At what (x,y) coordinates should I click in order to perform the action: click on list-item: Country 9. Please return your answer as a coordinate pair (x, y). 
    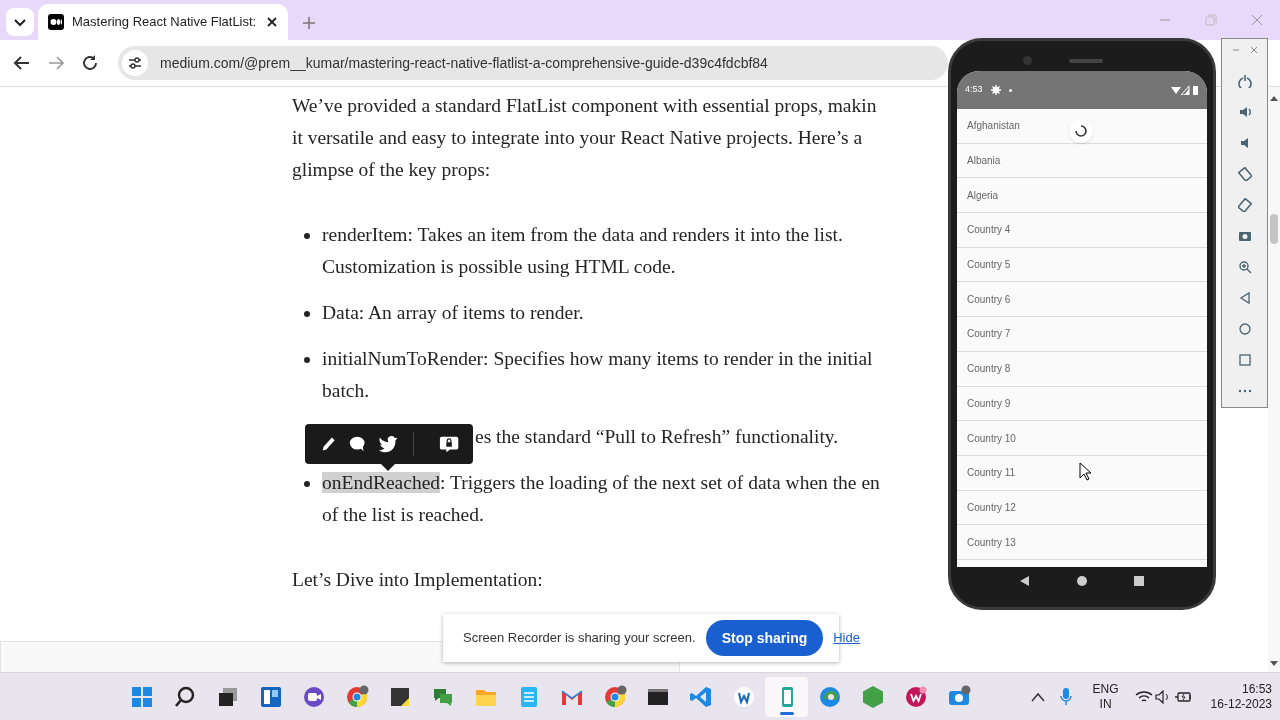
    Looking at the image, I should click on (1082, 404).